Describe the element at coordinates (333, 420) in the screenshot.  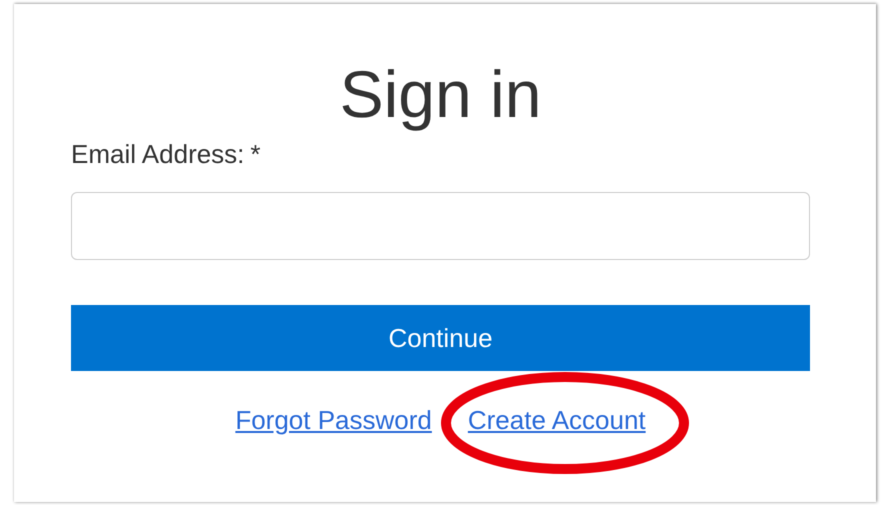
I see `text-link: Forgot Password` at that location.